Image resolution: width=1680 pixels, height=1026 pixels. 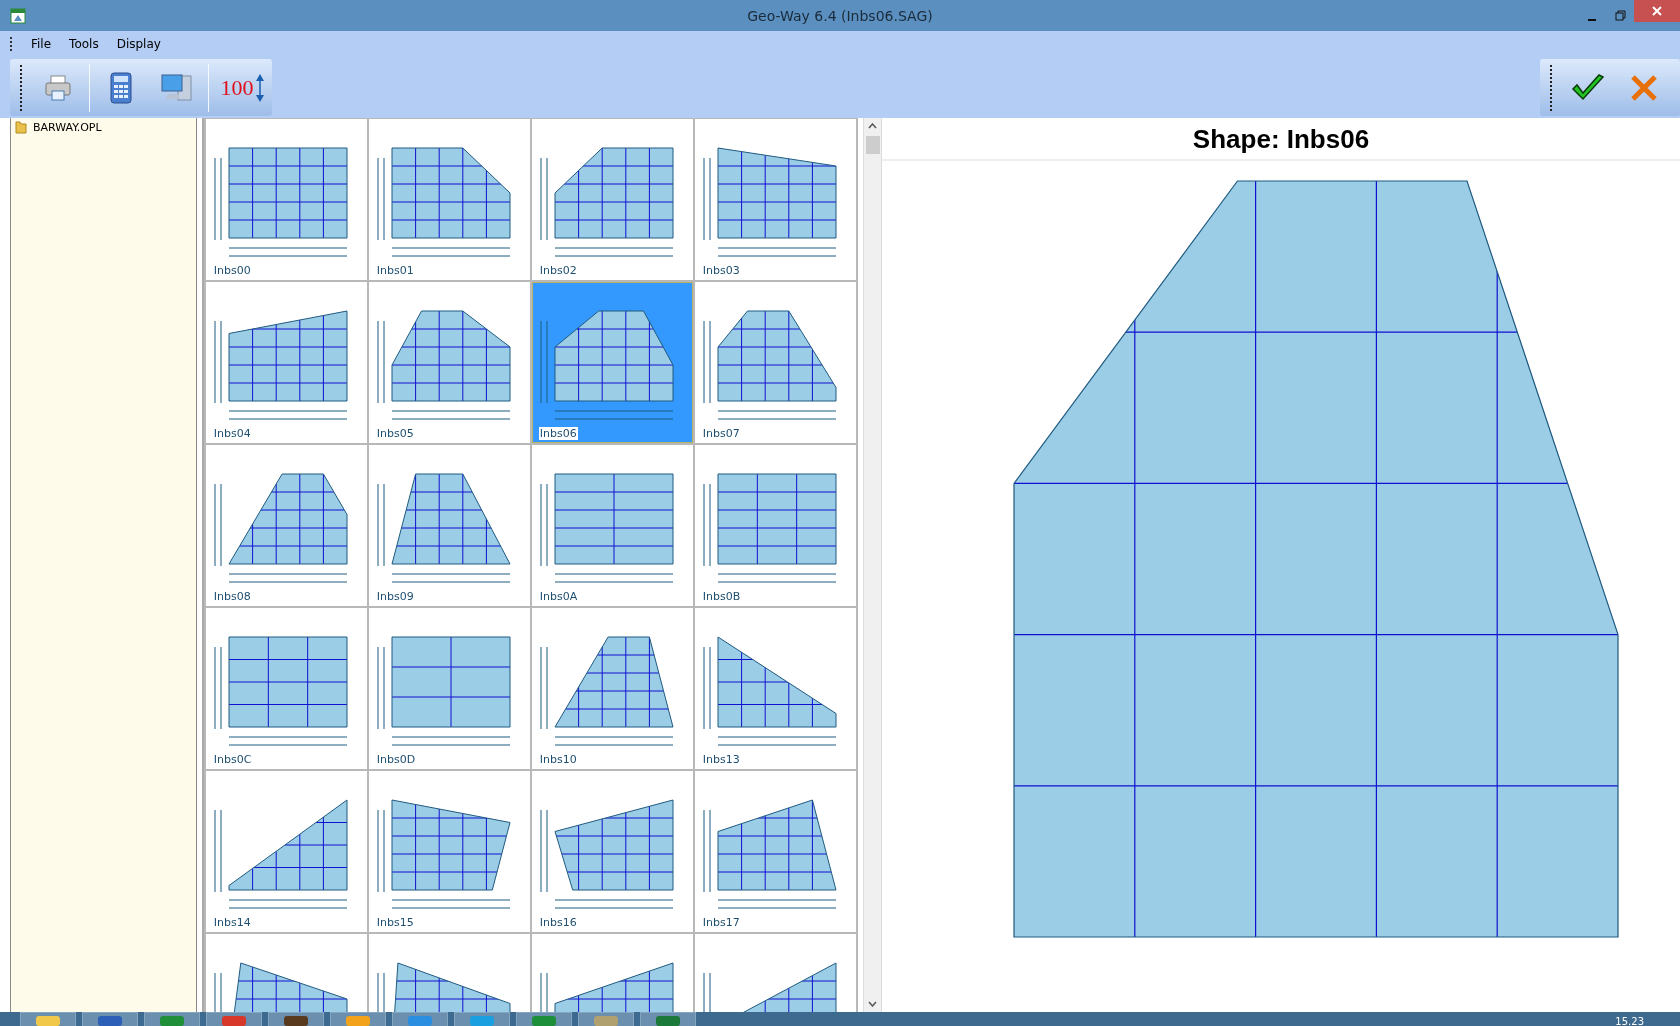 What do you see at coordinates (612, 525) in the screenshot?
I see `shape-tile: Inbs0A` at bounding box center [612, 525].